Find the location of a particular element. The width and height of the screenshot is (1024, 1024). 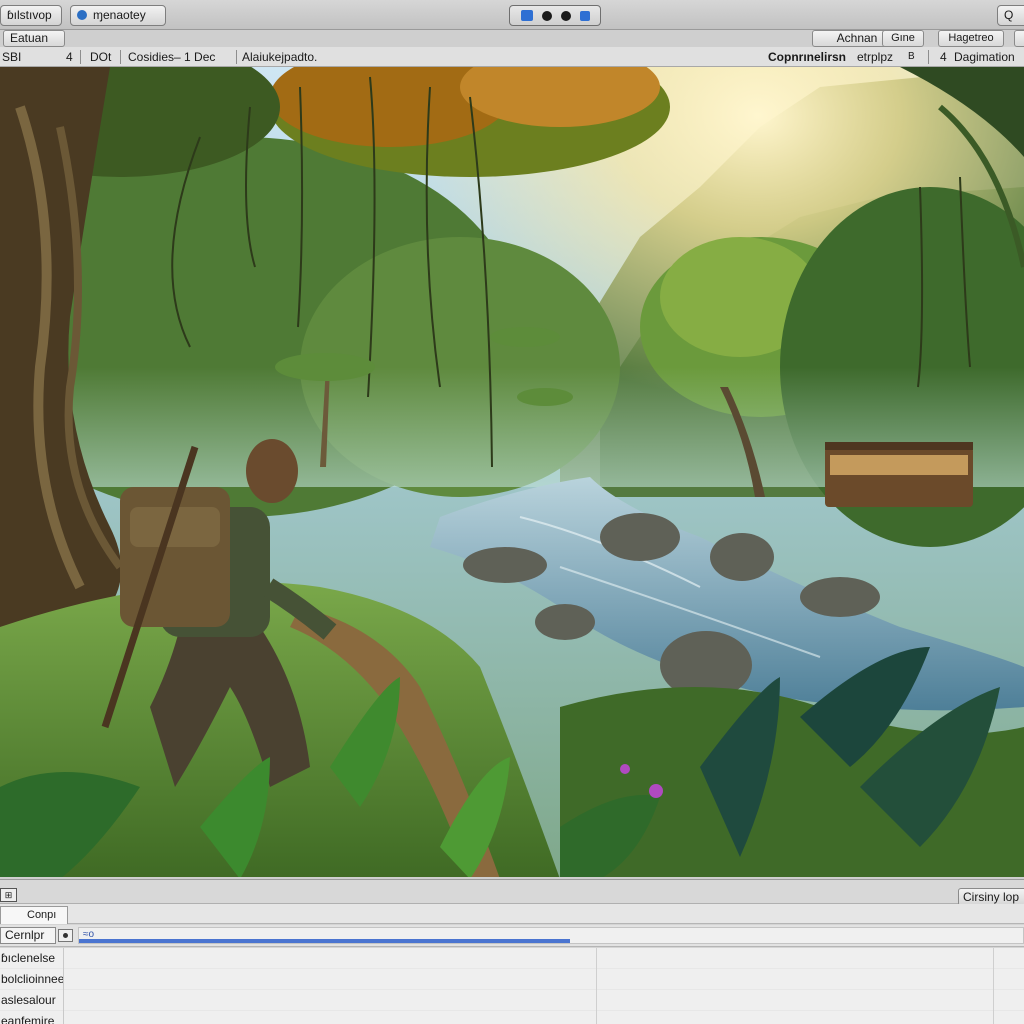

account-button: Q is located at coordinates (1010, 15).